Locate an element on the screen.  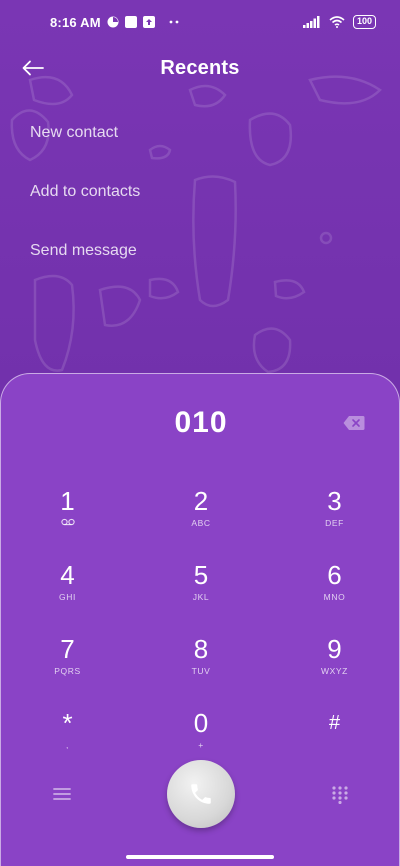
status-bar: 8:16 AM 100 is located at coordinates (200, 22).